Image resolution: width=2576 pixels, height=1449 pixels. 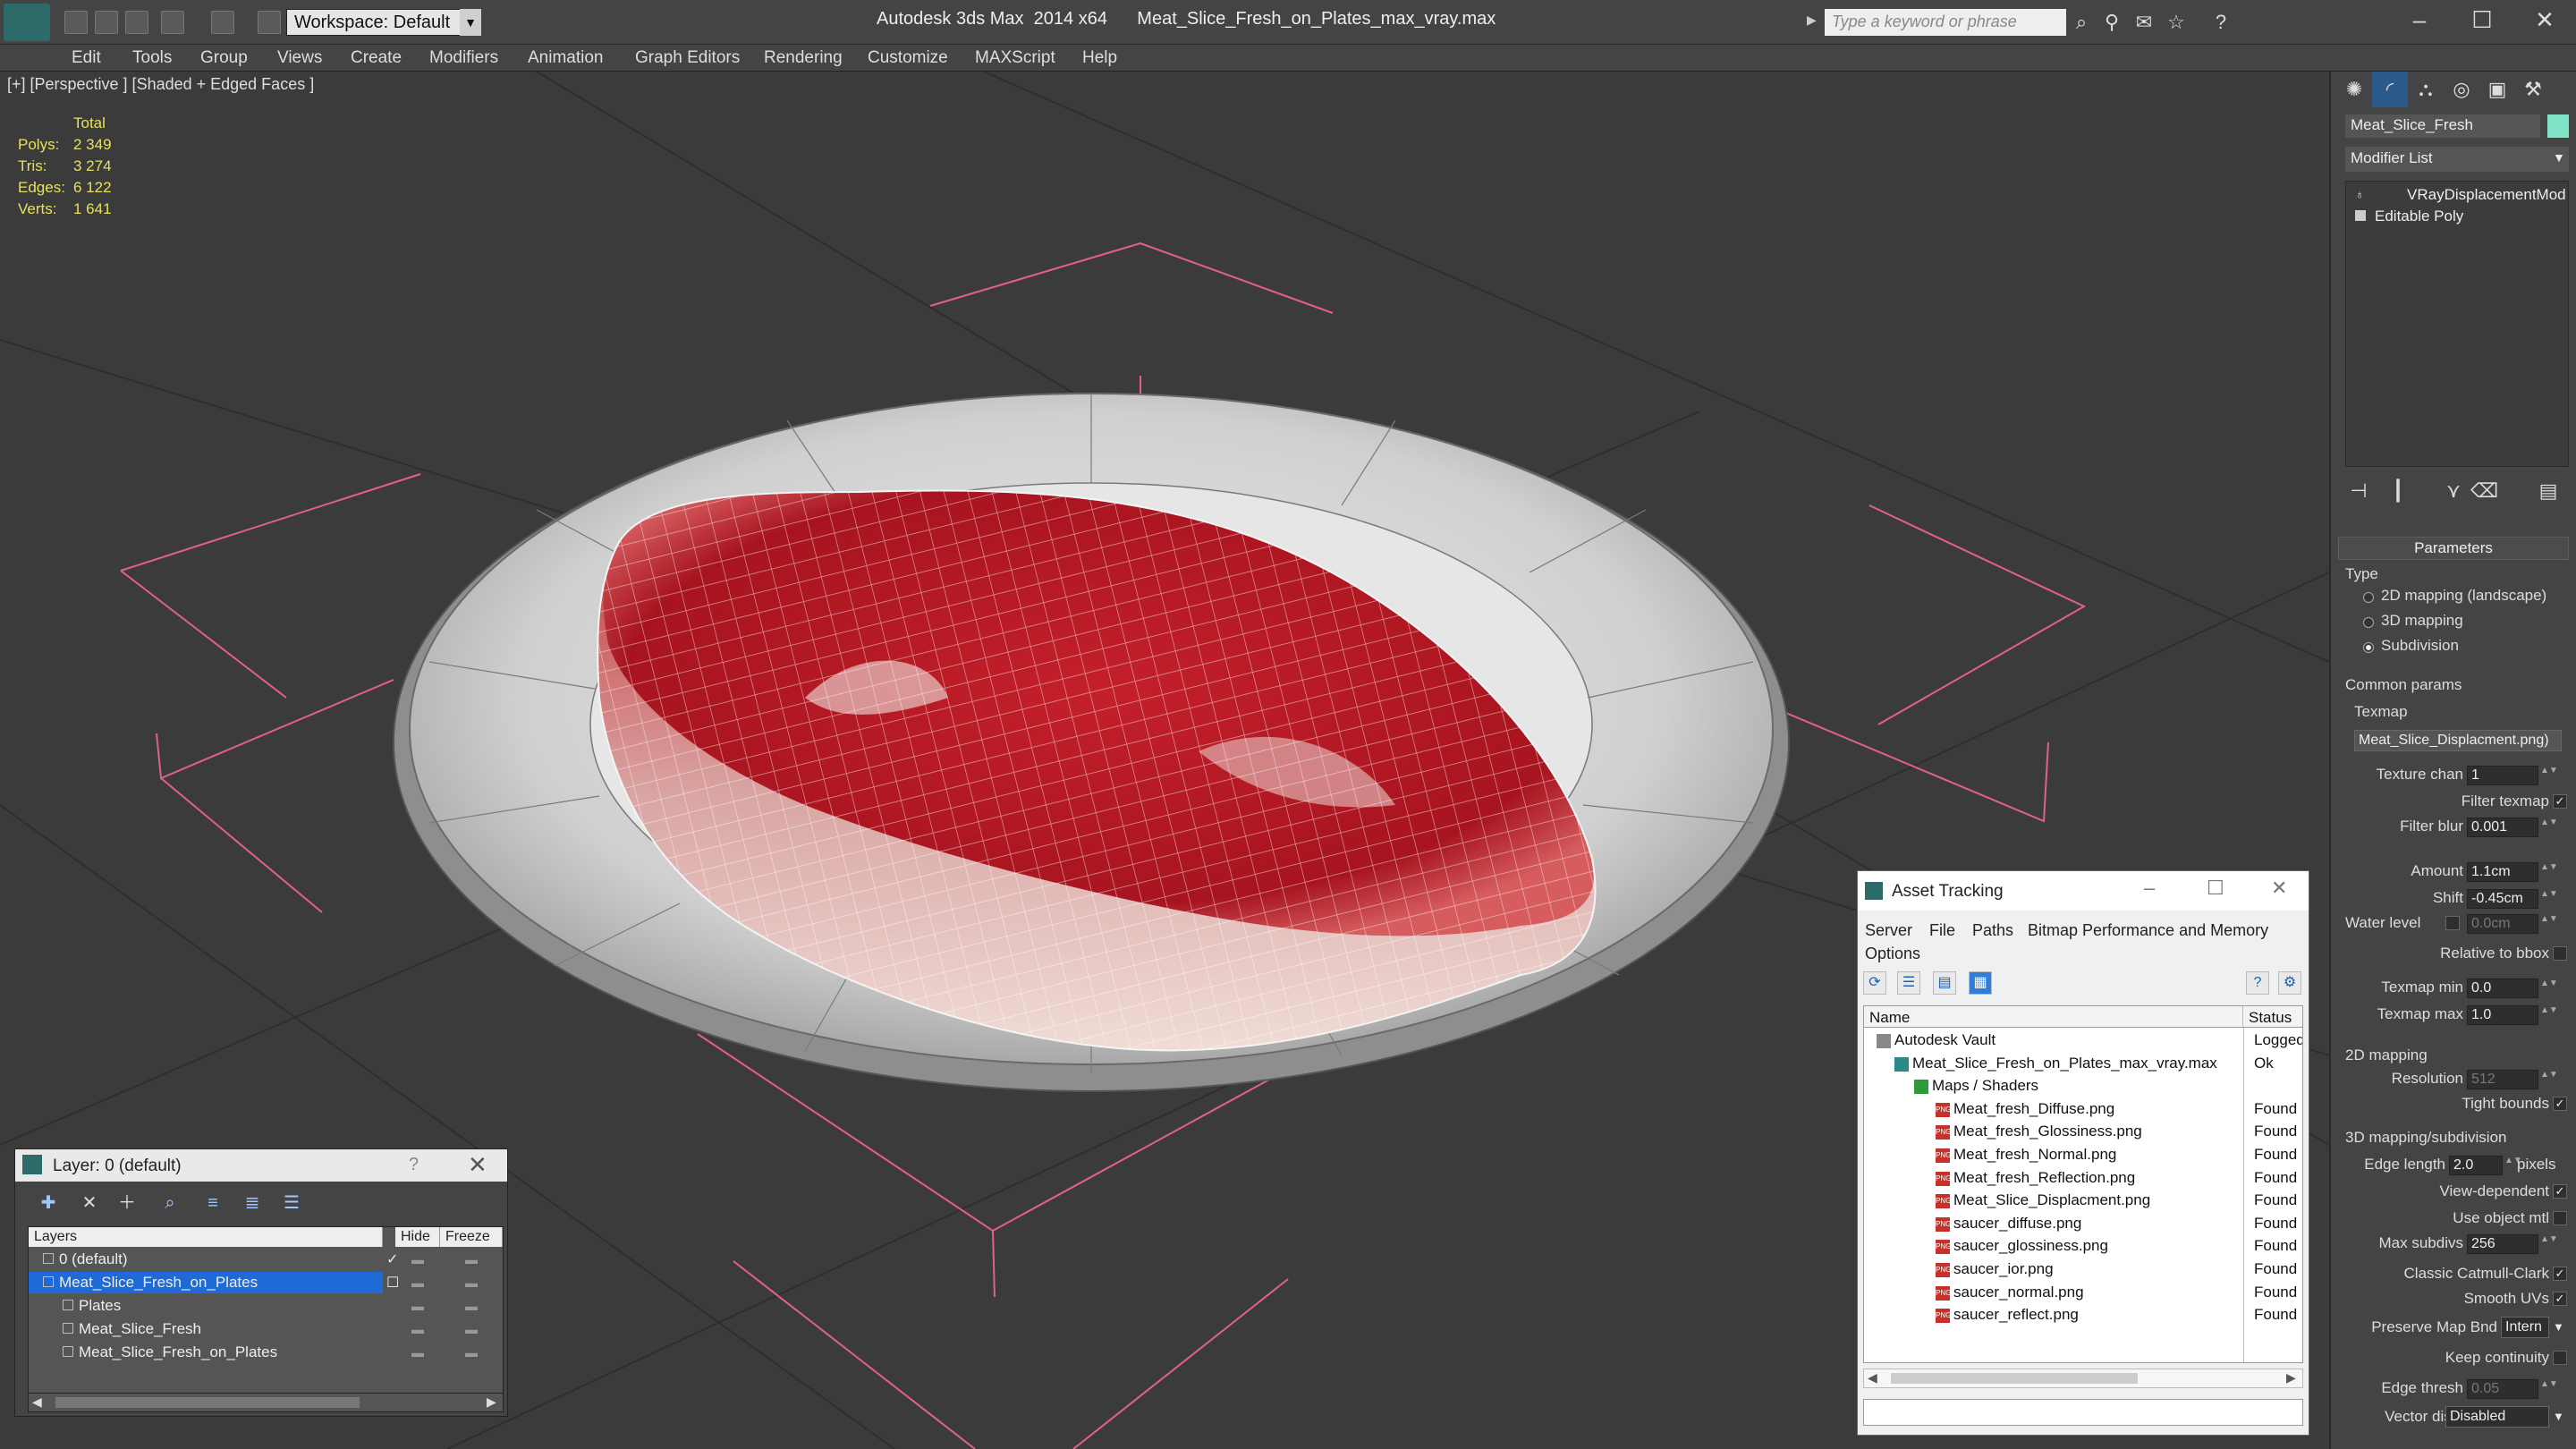 I want to click on scrollbar-thumb, so click(x=2014, y=1378).